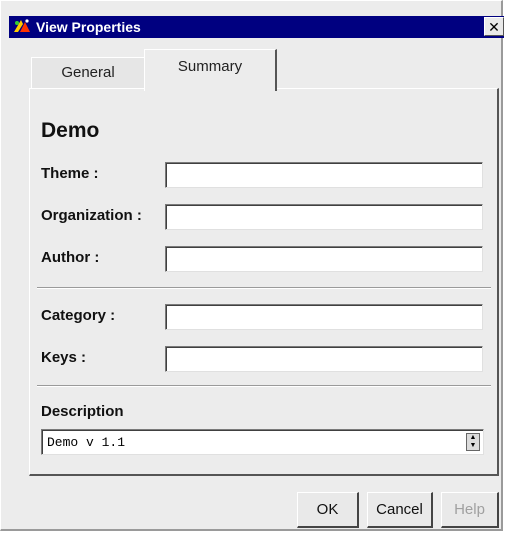 This screenshot has width=509, height=535. Describe the element at coordinates (86, 442) in the screenshot. I see `description-value: Demo v 1.1` at that location.